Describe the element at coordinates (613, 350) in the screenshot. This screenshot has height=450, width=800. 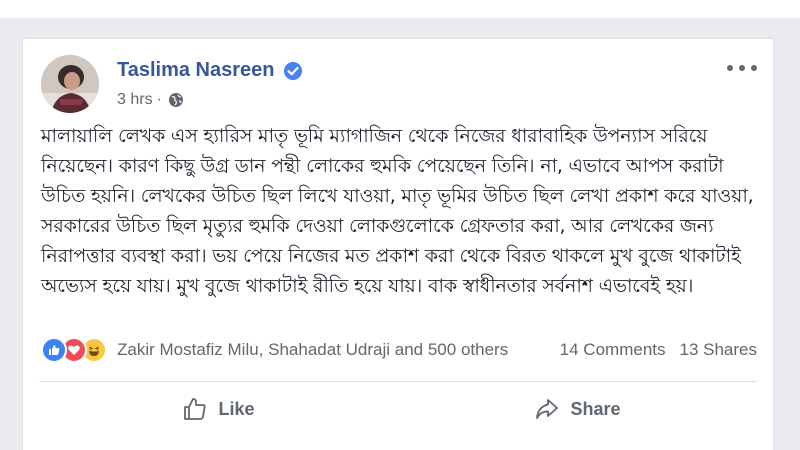
I see `comments-count: 14 Comments` at that location.